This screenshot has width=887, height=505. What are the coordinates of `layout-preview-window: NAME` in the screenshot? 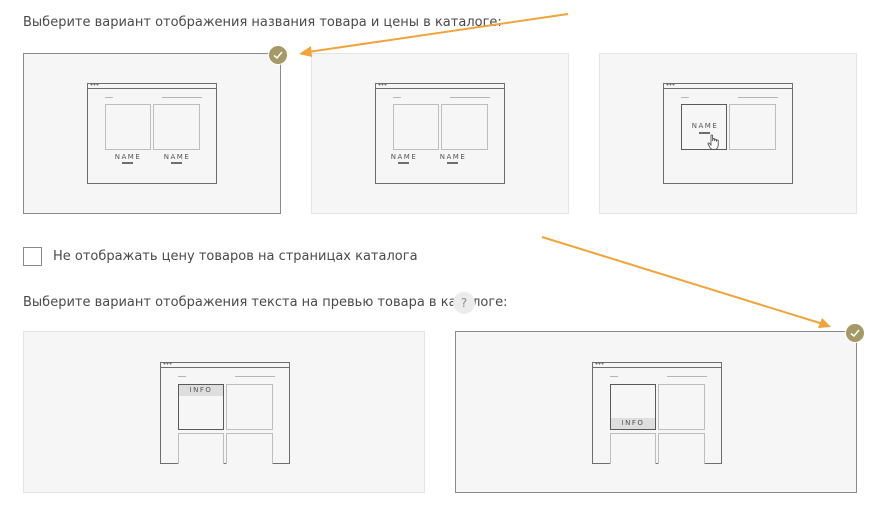 It's located at (728, 133).